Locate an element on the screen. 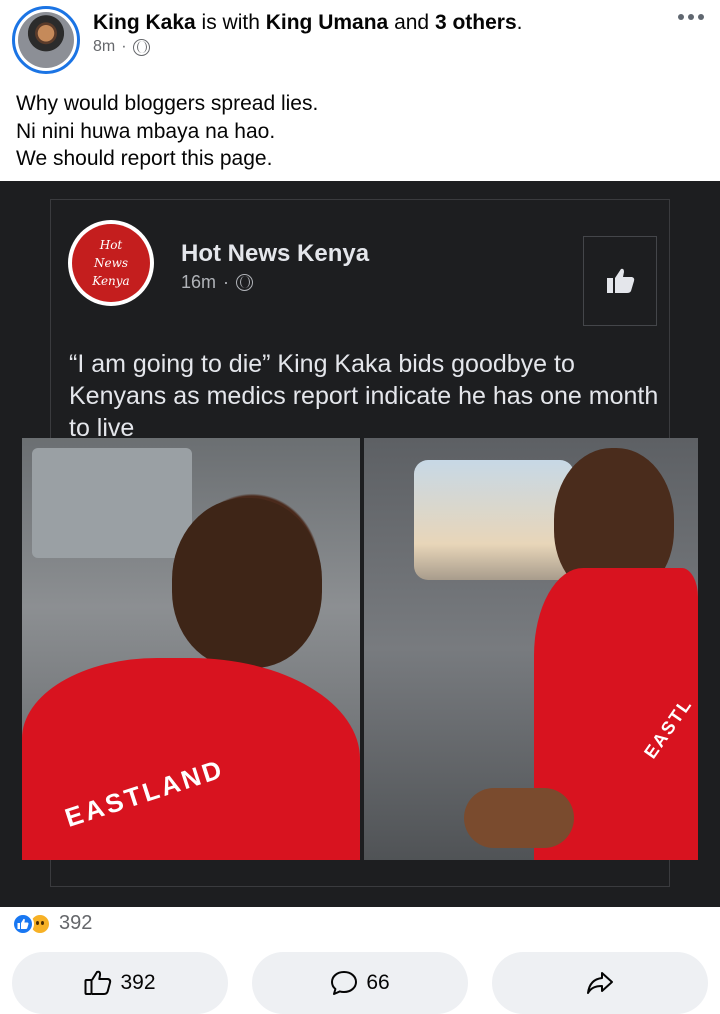 The image size is (720, 1014). action-bar: 392 66 is located at coordinates (360, 983).